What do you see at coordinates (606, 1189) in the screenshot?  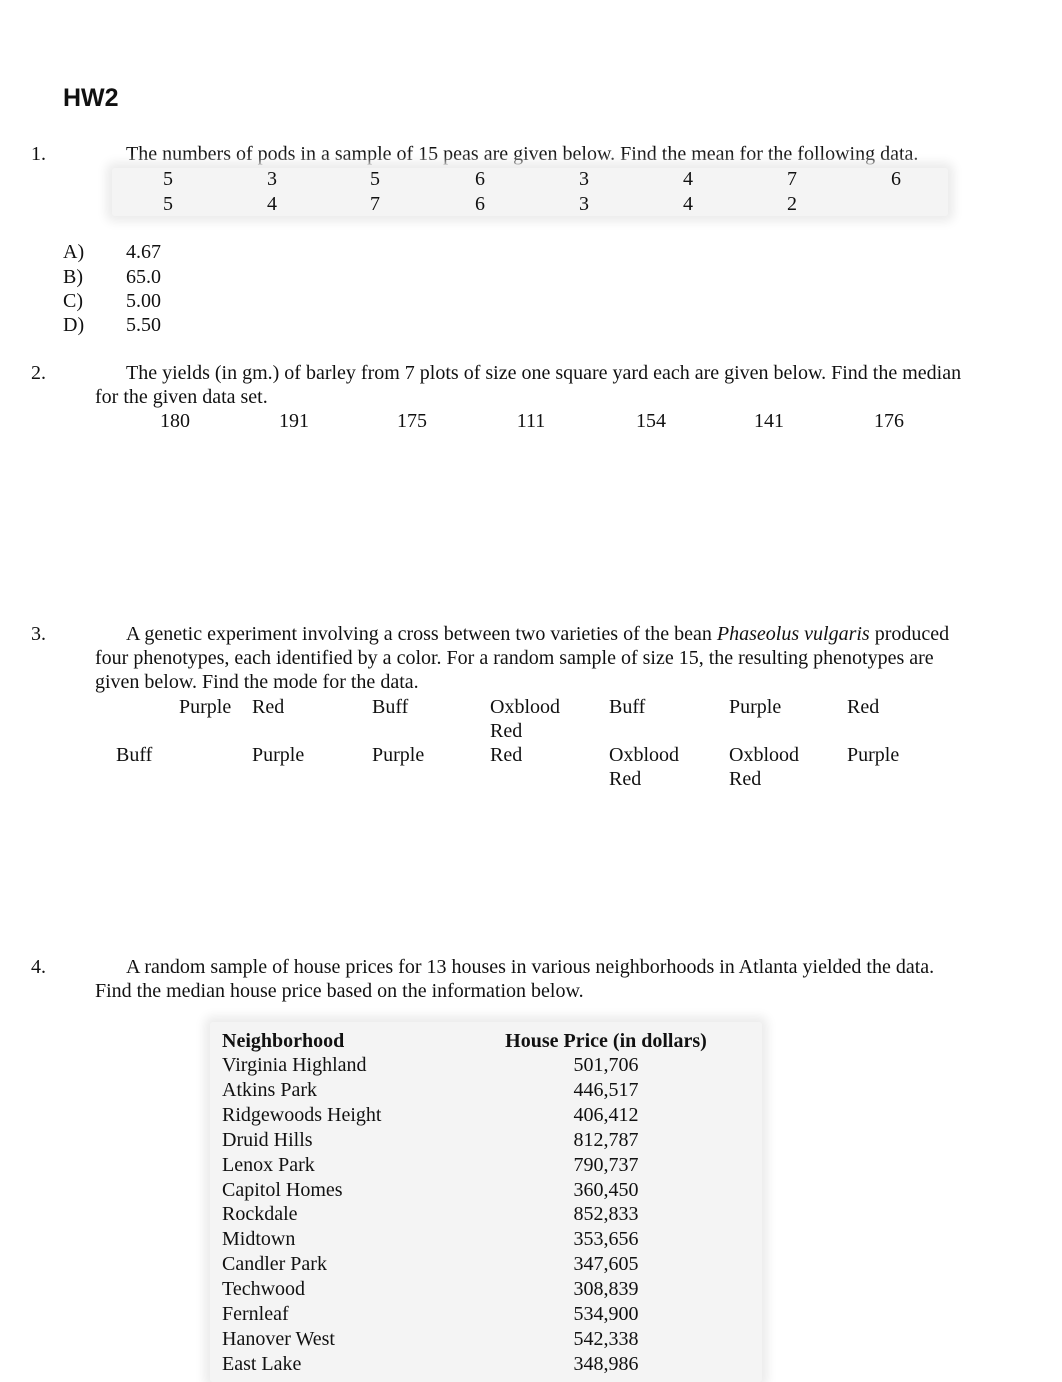 I see `price-cell: 360,450` at bounding box center [606, 1189].